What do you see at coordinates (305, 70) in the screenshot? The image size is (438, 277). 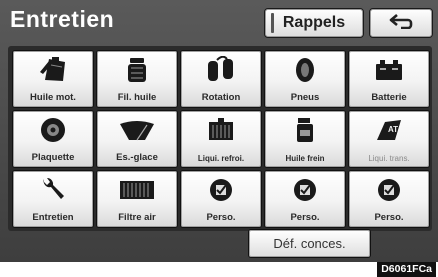 I see `tire-icon` at bounding box center [305, 70].